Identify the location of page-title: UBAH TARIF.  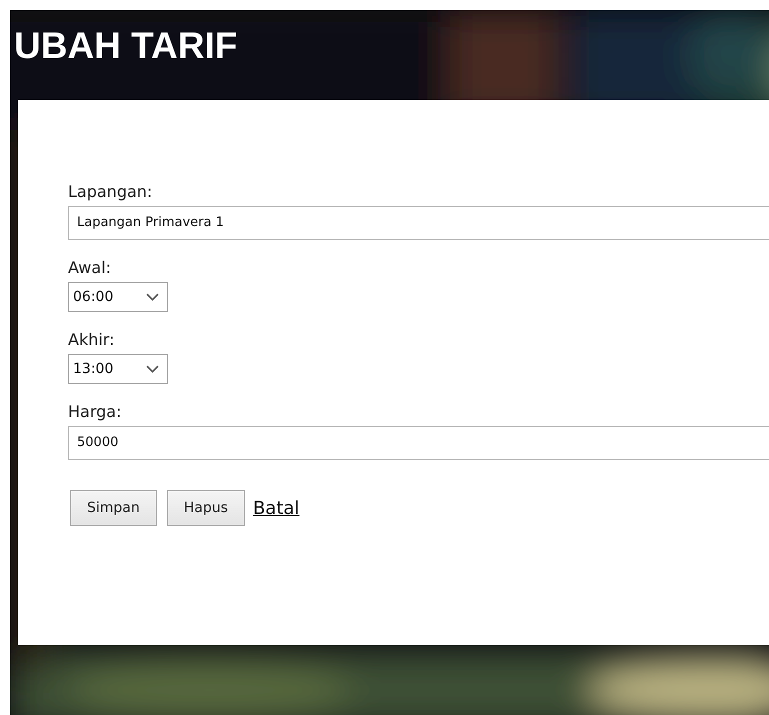
(125, 46).